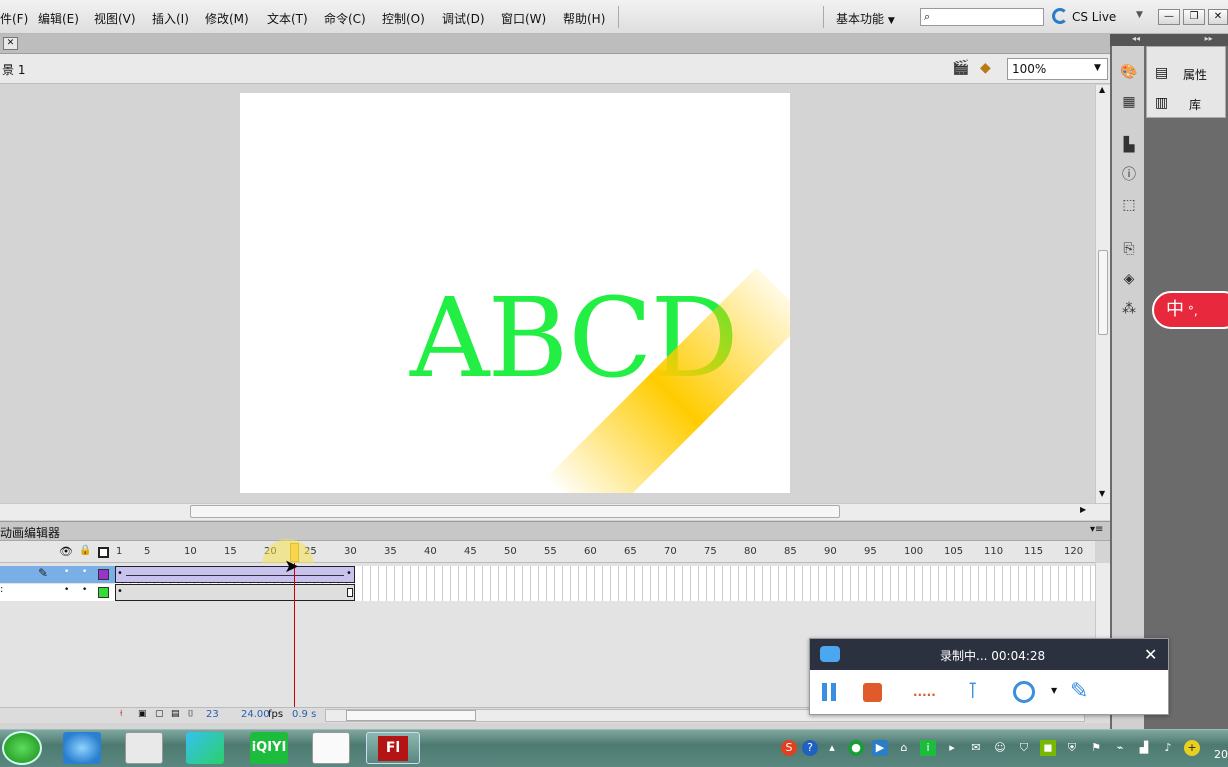 This screenshot has height=767, width=1228. I want to click on lock-icon: 🔒, so click(85, 550).